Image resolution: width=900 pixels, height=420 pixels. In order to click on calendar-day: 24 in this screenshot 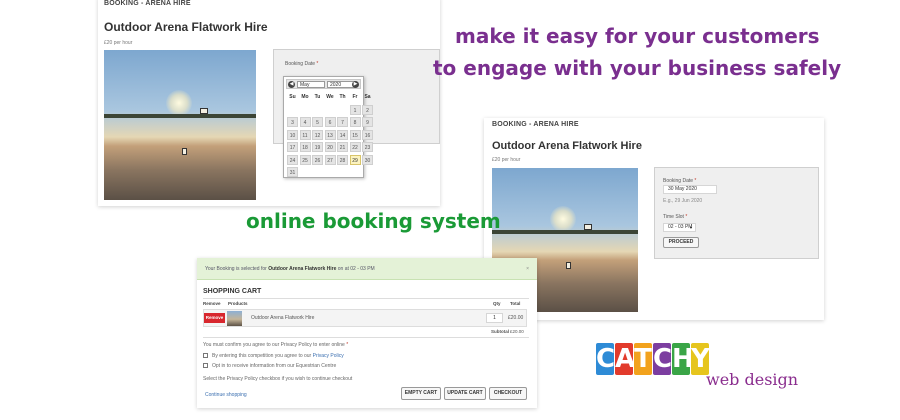, I will do `click(292, 159)`.